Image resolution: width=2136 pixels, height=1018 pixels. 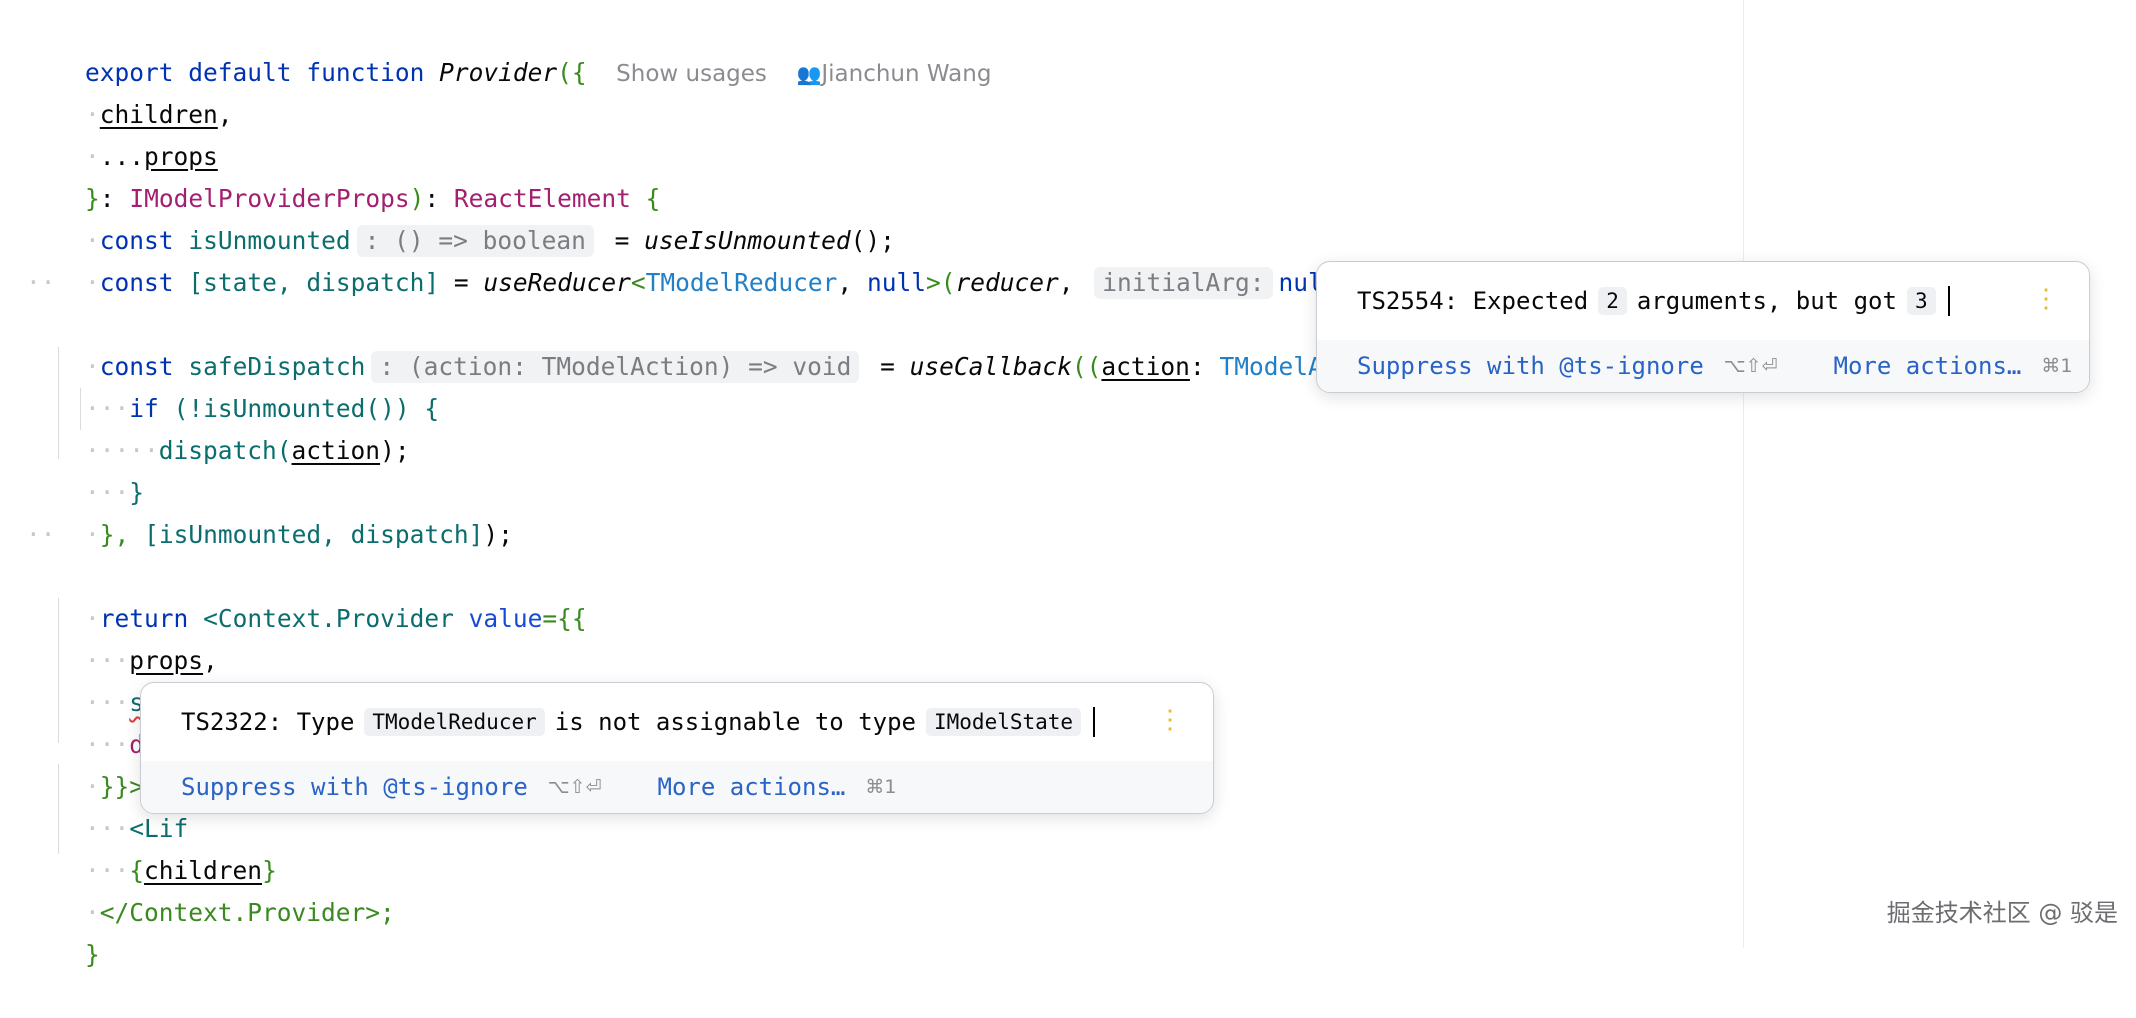 What do you see at coordinates (114, 534) in the screenshot?
I see `close-brace: },` at bounding box center [114, 534].